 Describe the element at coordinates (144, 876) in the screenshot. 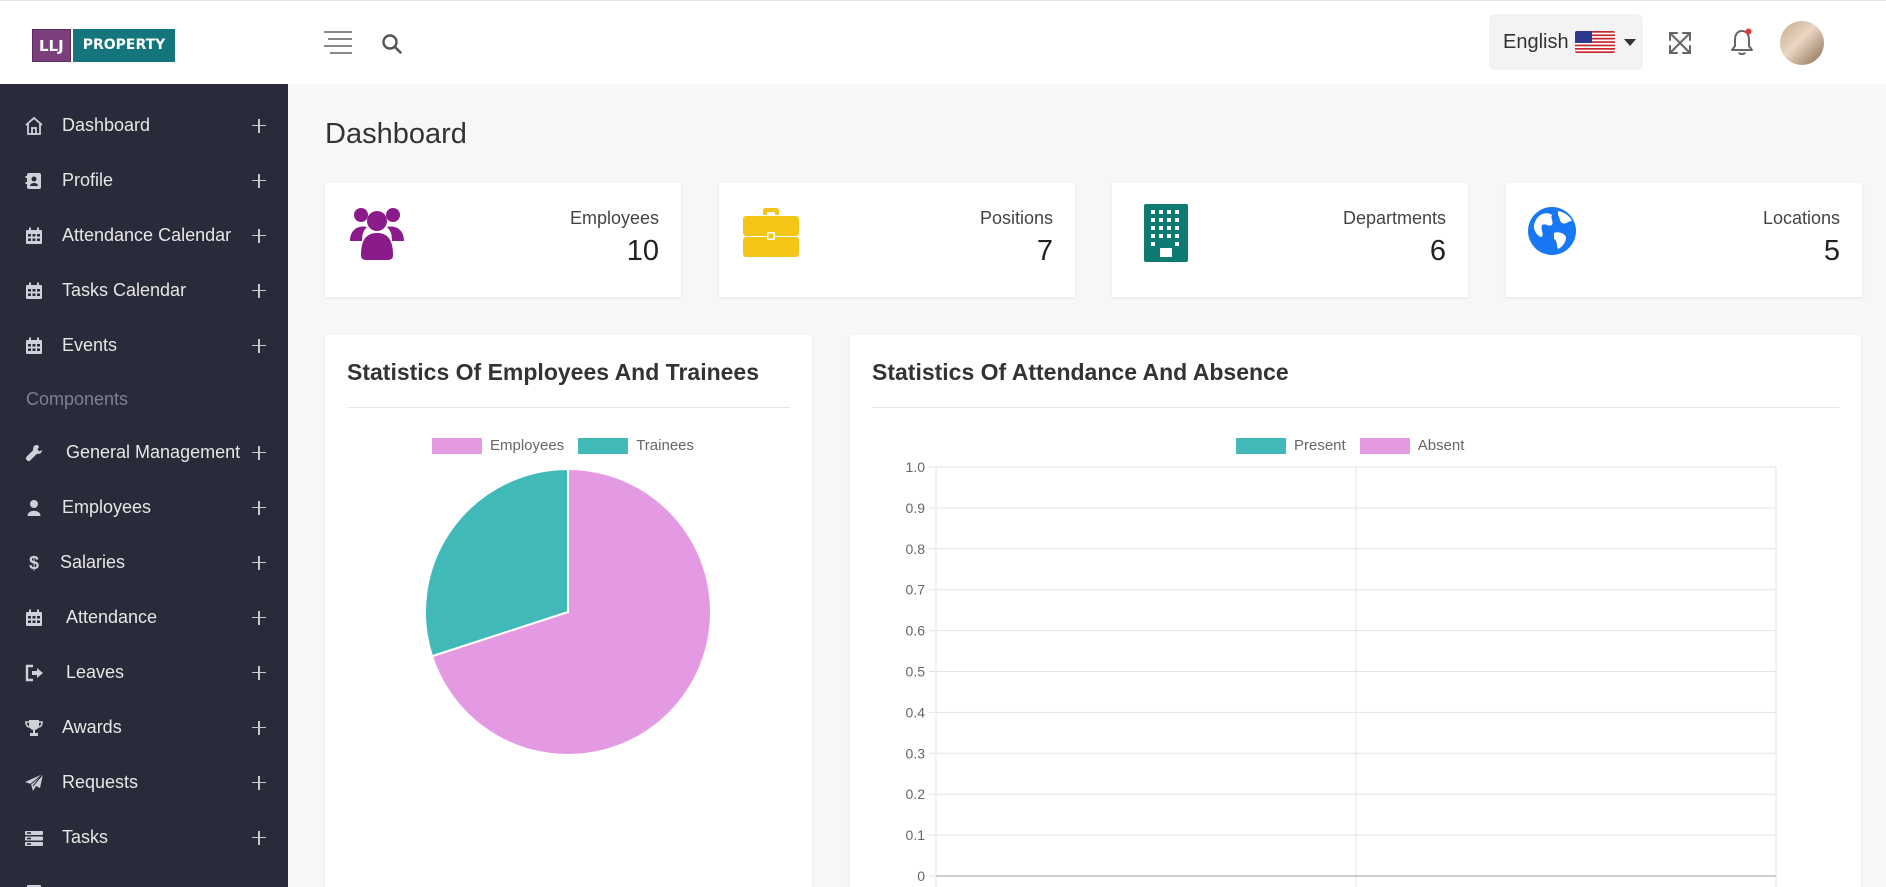

I see `sidebar-item-partial` at that location.